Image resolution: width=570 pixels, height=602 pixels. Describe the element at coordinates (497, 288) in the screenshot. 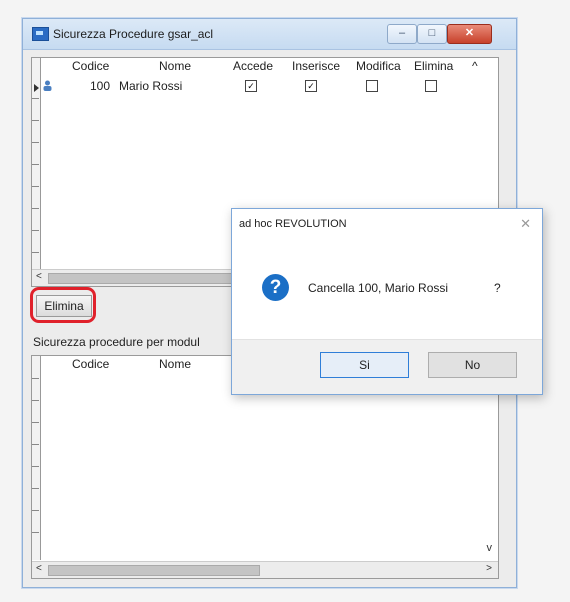

I see `dialog-question-mark: ?` at that location.